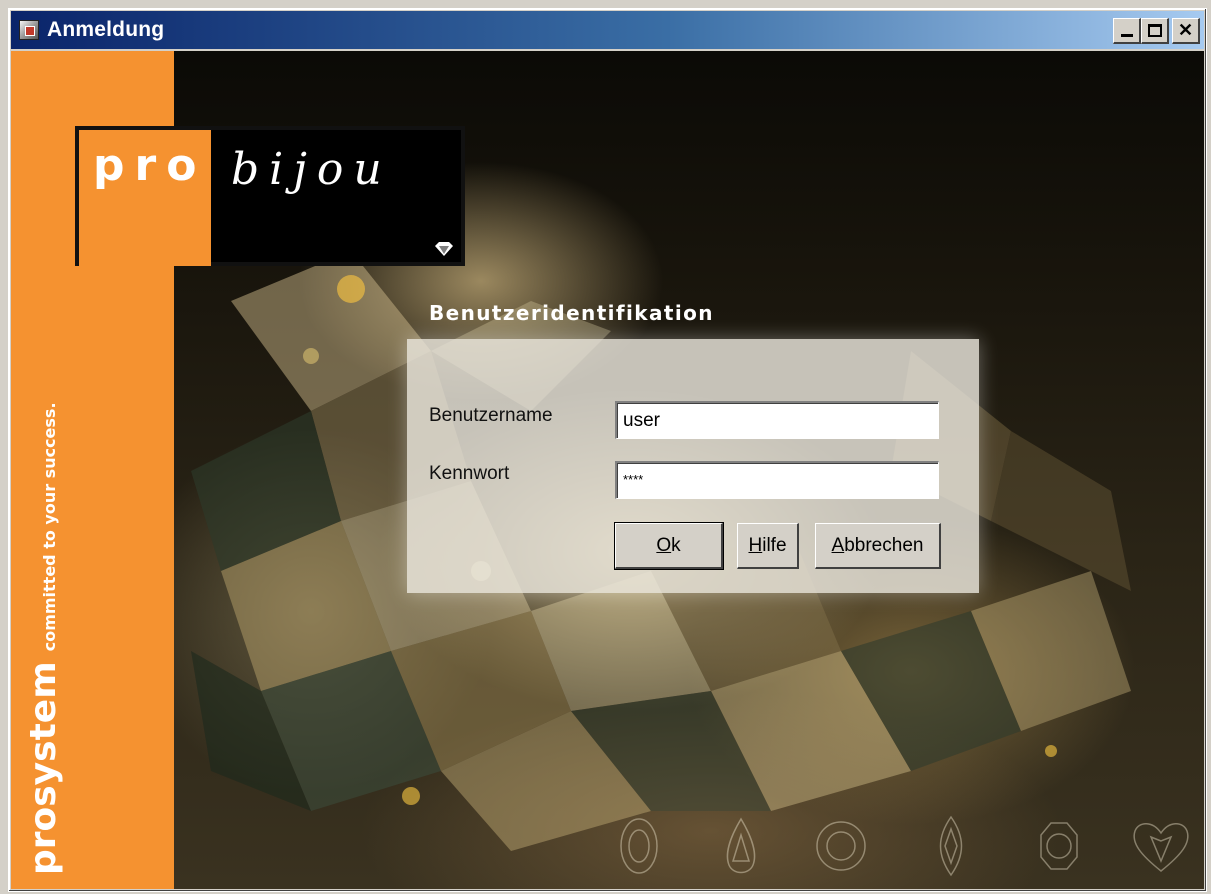 The height and width of the screenshot is (894, 1211). Describe the element at coordinates (841, 846) in the screenshot. I see `round-cut-icon` at that location.